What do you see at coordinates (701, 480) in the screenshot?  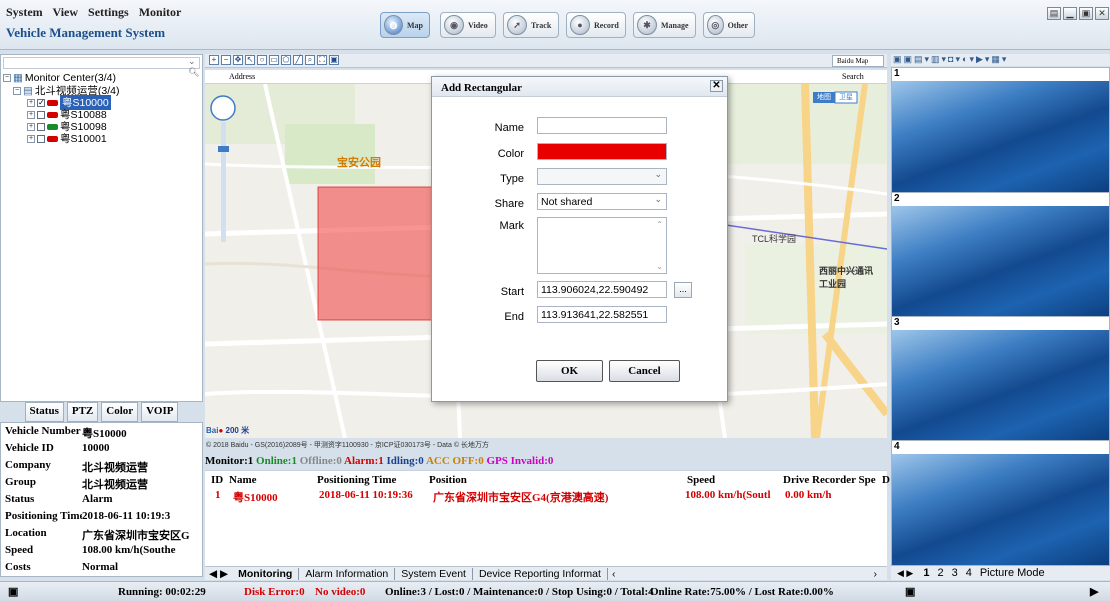 I see `col-speed: Speed` at bounding box center [701, 480].